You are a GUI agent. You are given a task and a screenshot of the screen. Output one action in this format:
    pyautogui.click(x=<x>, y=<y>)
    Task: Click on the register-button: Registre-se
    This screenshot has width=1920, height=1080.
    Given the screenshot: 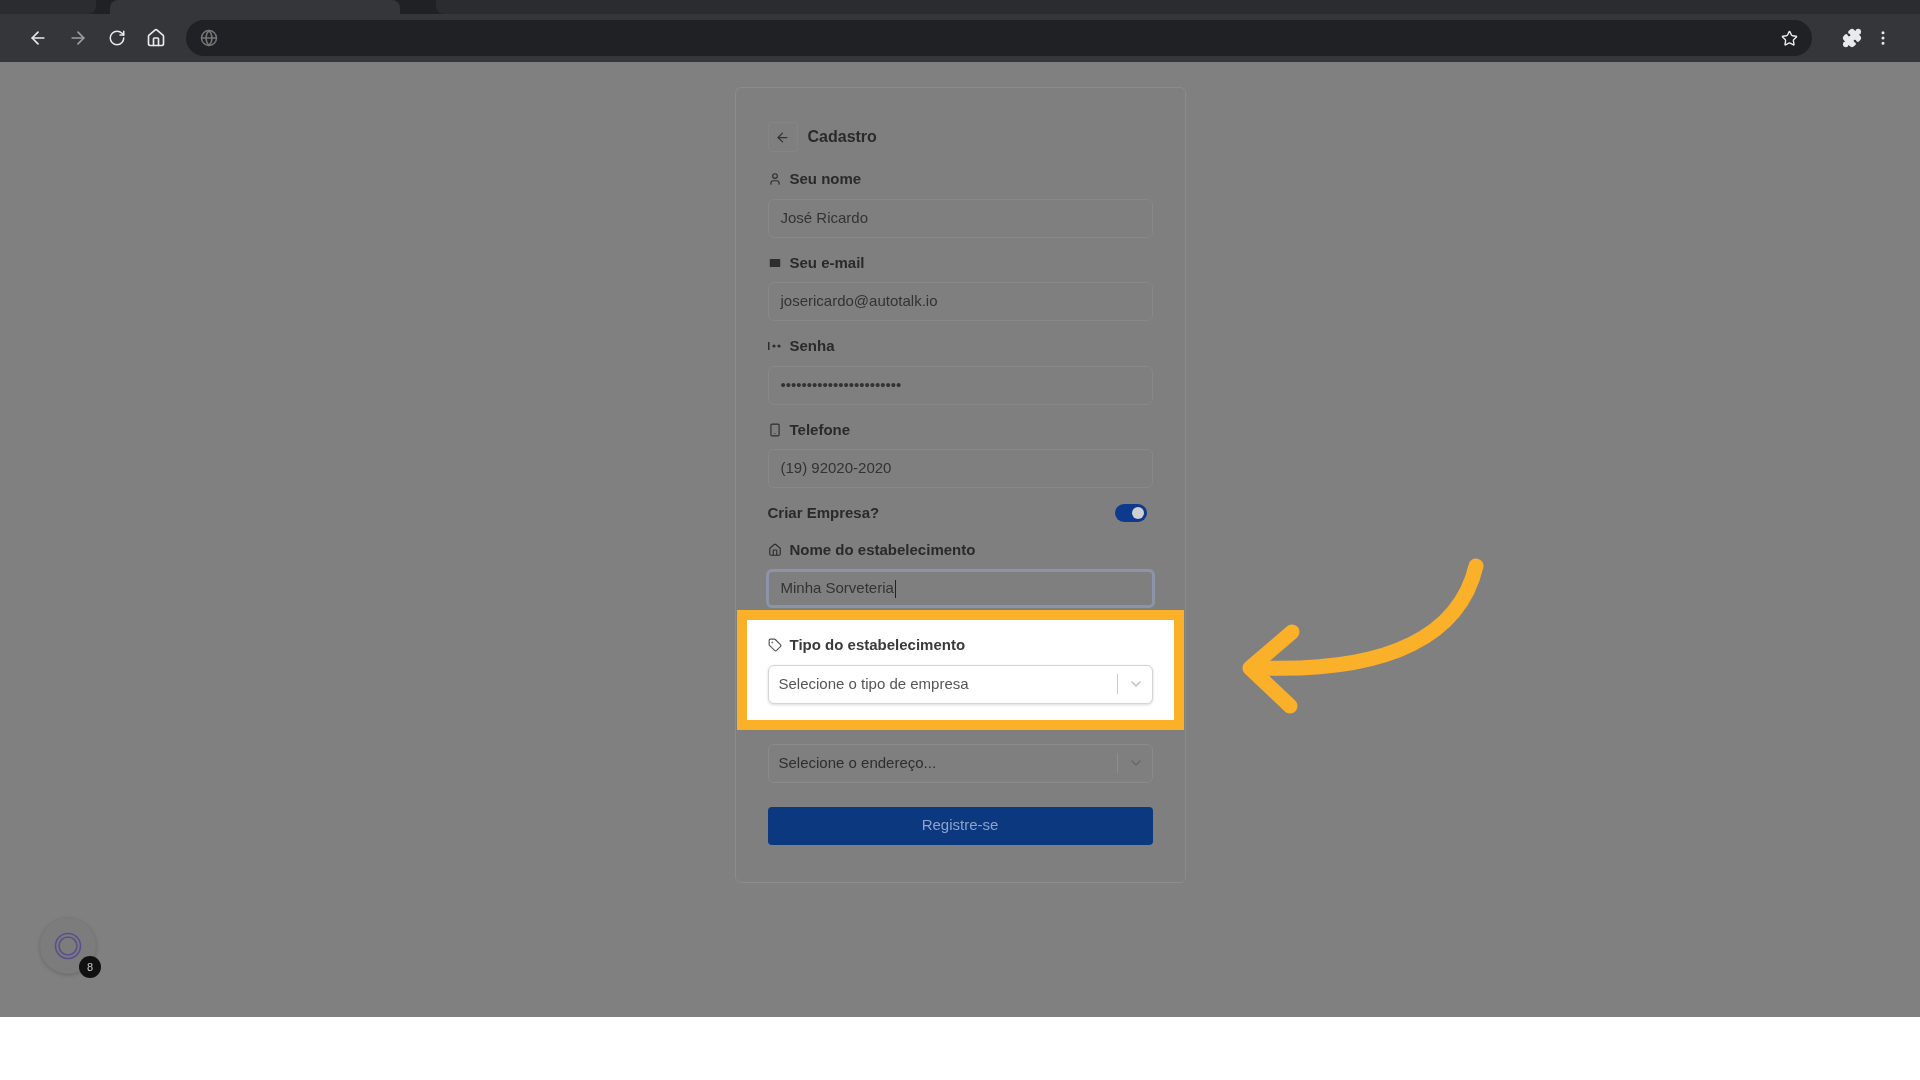 What is the action you would take?
    pyautogui.click(x=960, y=825)
    